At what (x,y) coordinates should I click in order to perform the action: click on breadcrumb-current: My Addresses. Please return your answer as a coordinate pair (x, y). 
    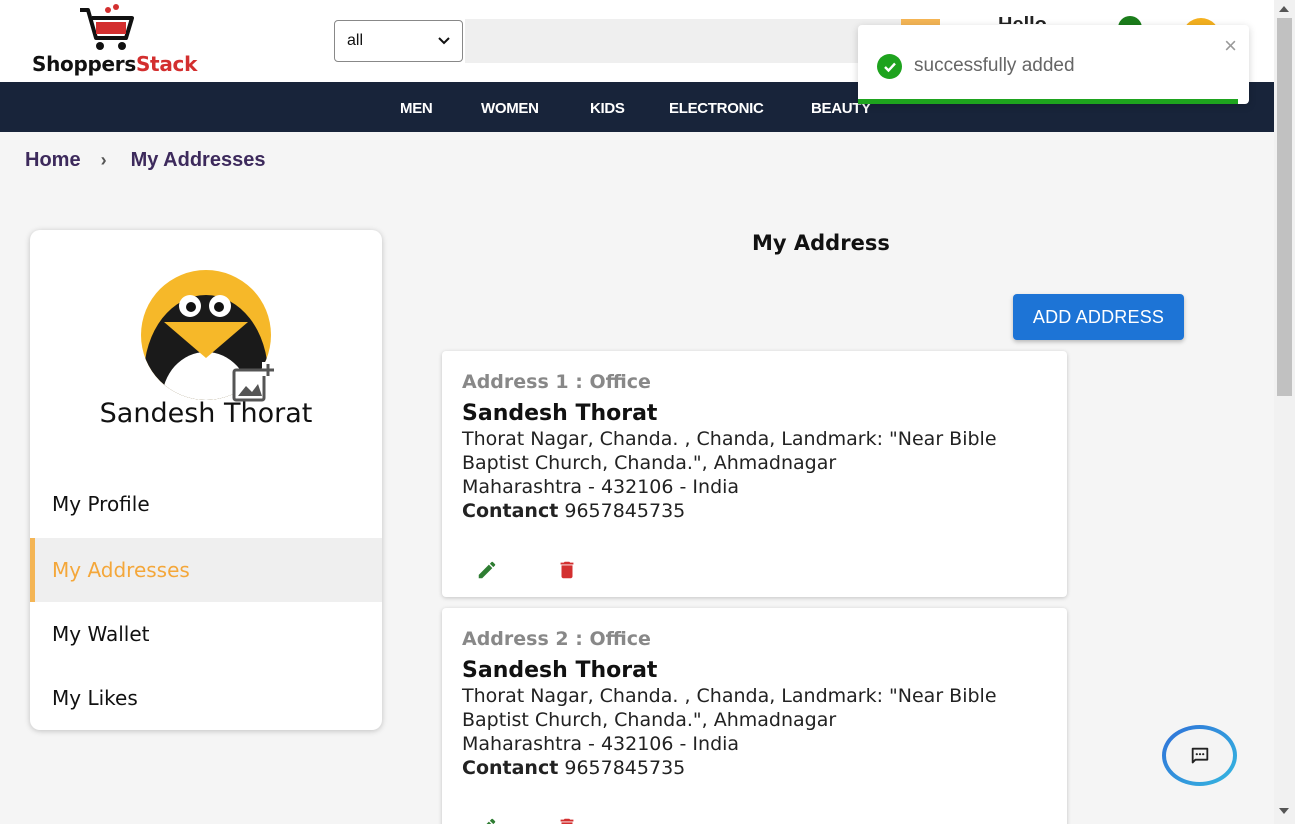
    Looking at the image, I should click on (198, 160).